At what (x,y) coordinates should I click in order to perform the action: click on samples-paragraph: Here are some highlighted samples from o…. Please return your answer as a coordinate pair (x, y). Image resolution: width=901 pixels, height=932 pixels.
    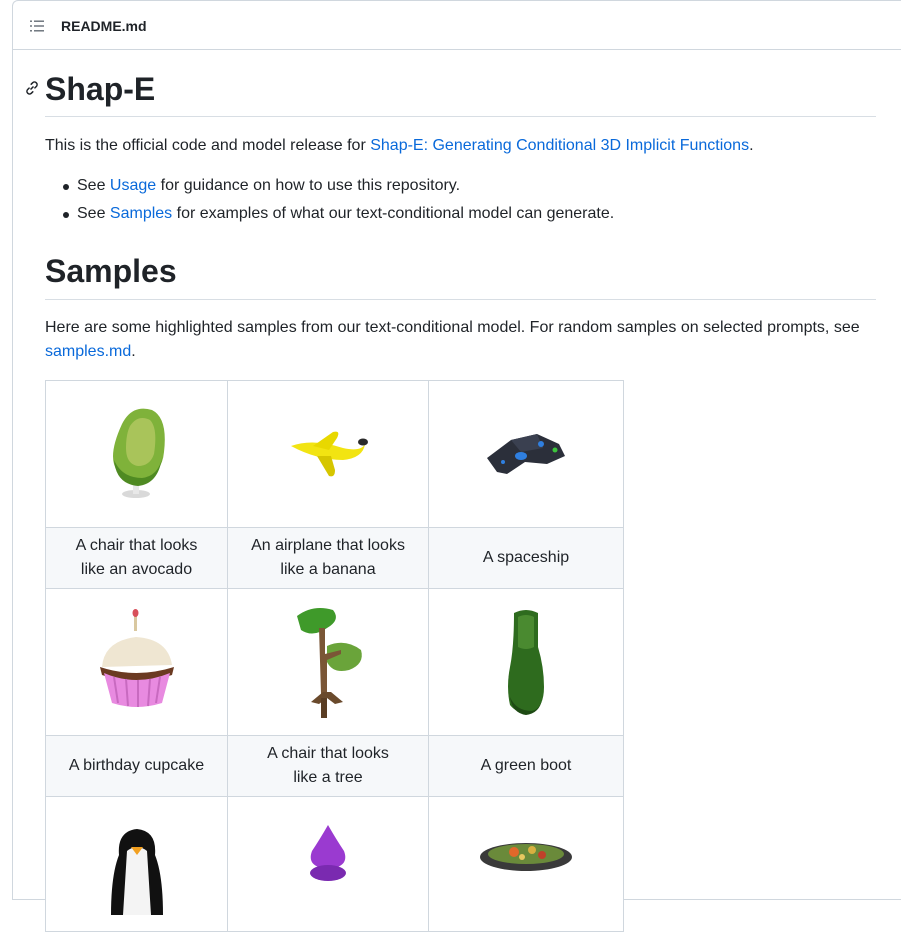
    Looking at the image, I should click on (460, 340).